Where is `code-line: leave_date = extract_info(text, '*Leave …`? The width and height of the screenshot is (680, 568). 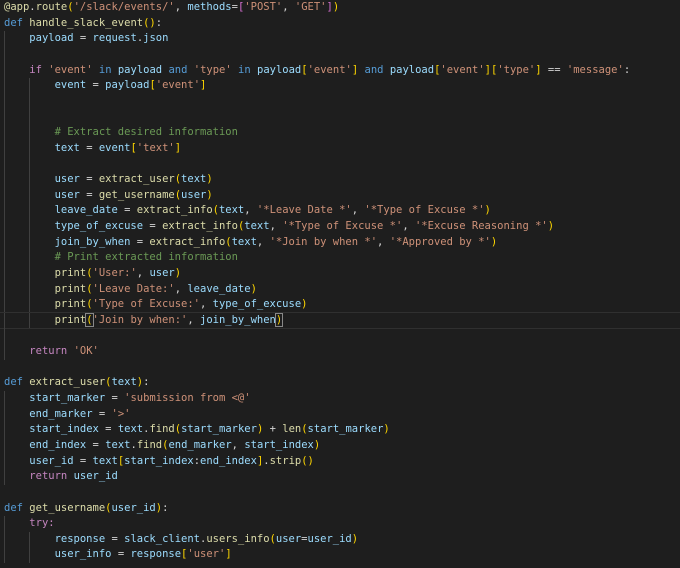 code-line: leave_date = extract_info(text, '*Leave … is located at coordinates (342, 211).